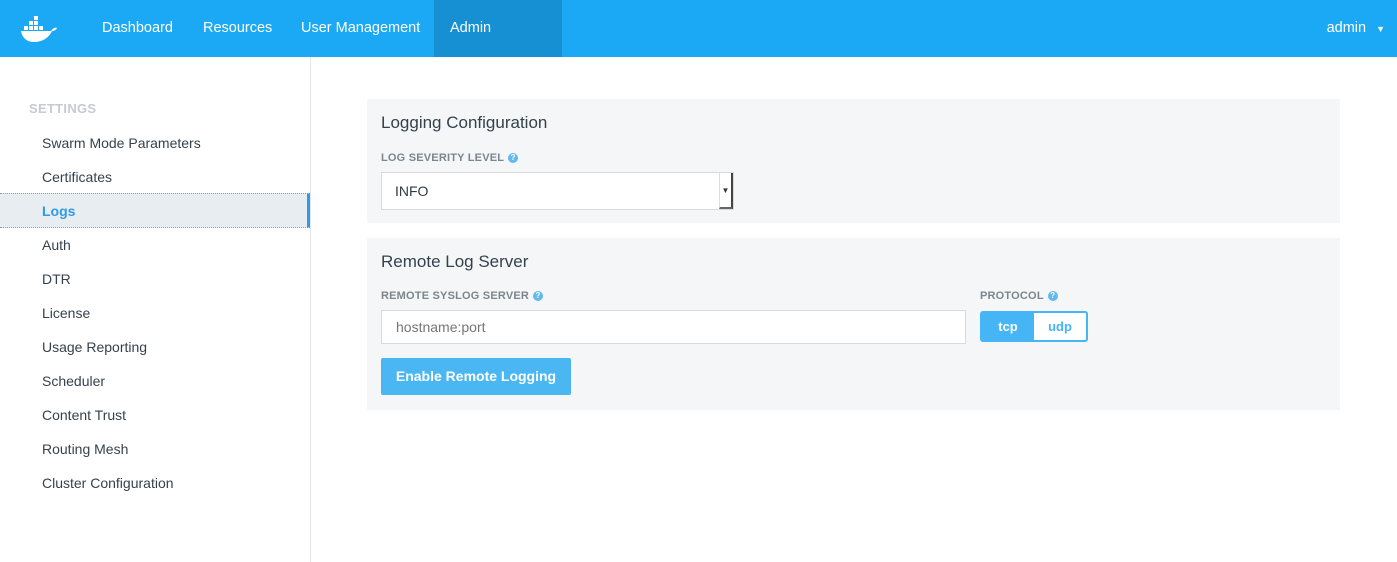 The width and height of the screenshot is (1397, 562). Describe the element at coordinates (476, 376) in the screenshot. I see `enable-remote-logging-button: Enable Remote Logging` at that location.